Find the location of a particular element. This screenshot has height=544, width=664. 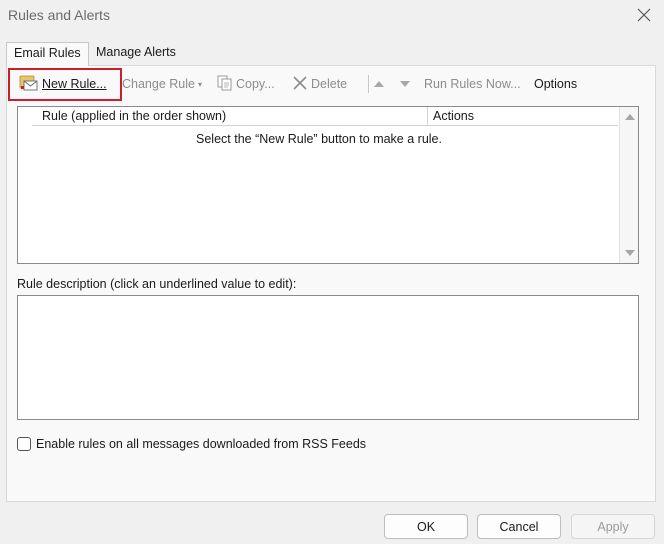

column-header-rule: Rule (applied in the order shown) is located at coordinates (230, 116).